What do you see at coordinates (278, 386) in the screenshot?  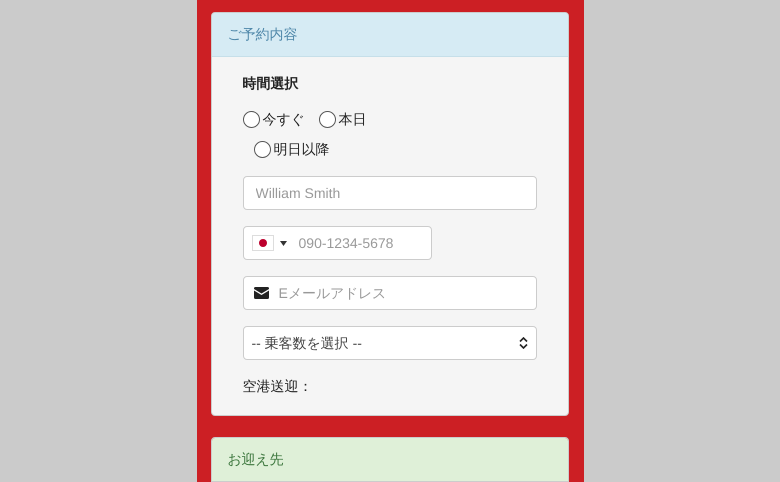 I see `field-label: 空港送迎：` at bounding box center [278, 386].